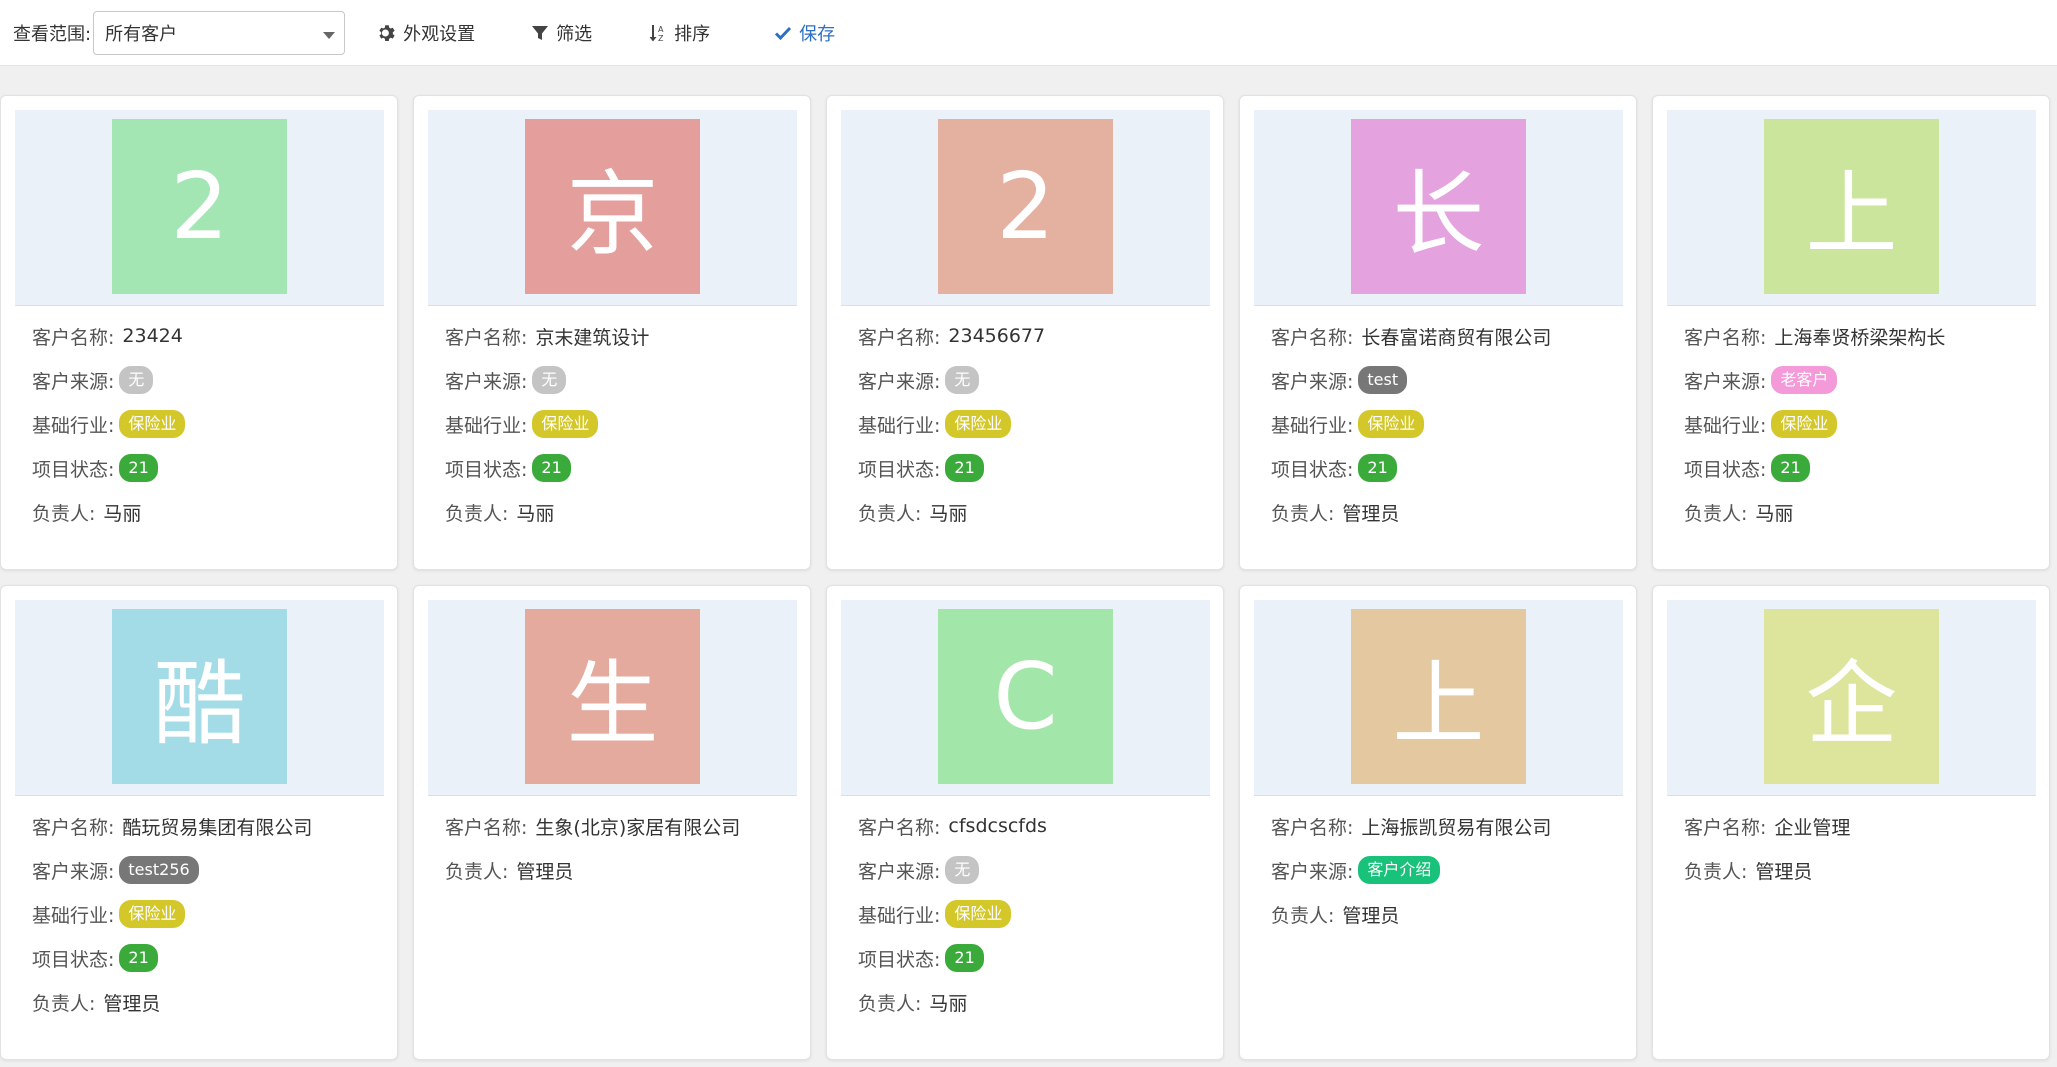 The width and height of the screenshot is (2057, 1067). What do you see at coordinates (426, 33) in the screenshot?
I see `appearance-settings-button: 外观设置` at bounding box center [426, 33].